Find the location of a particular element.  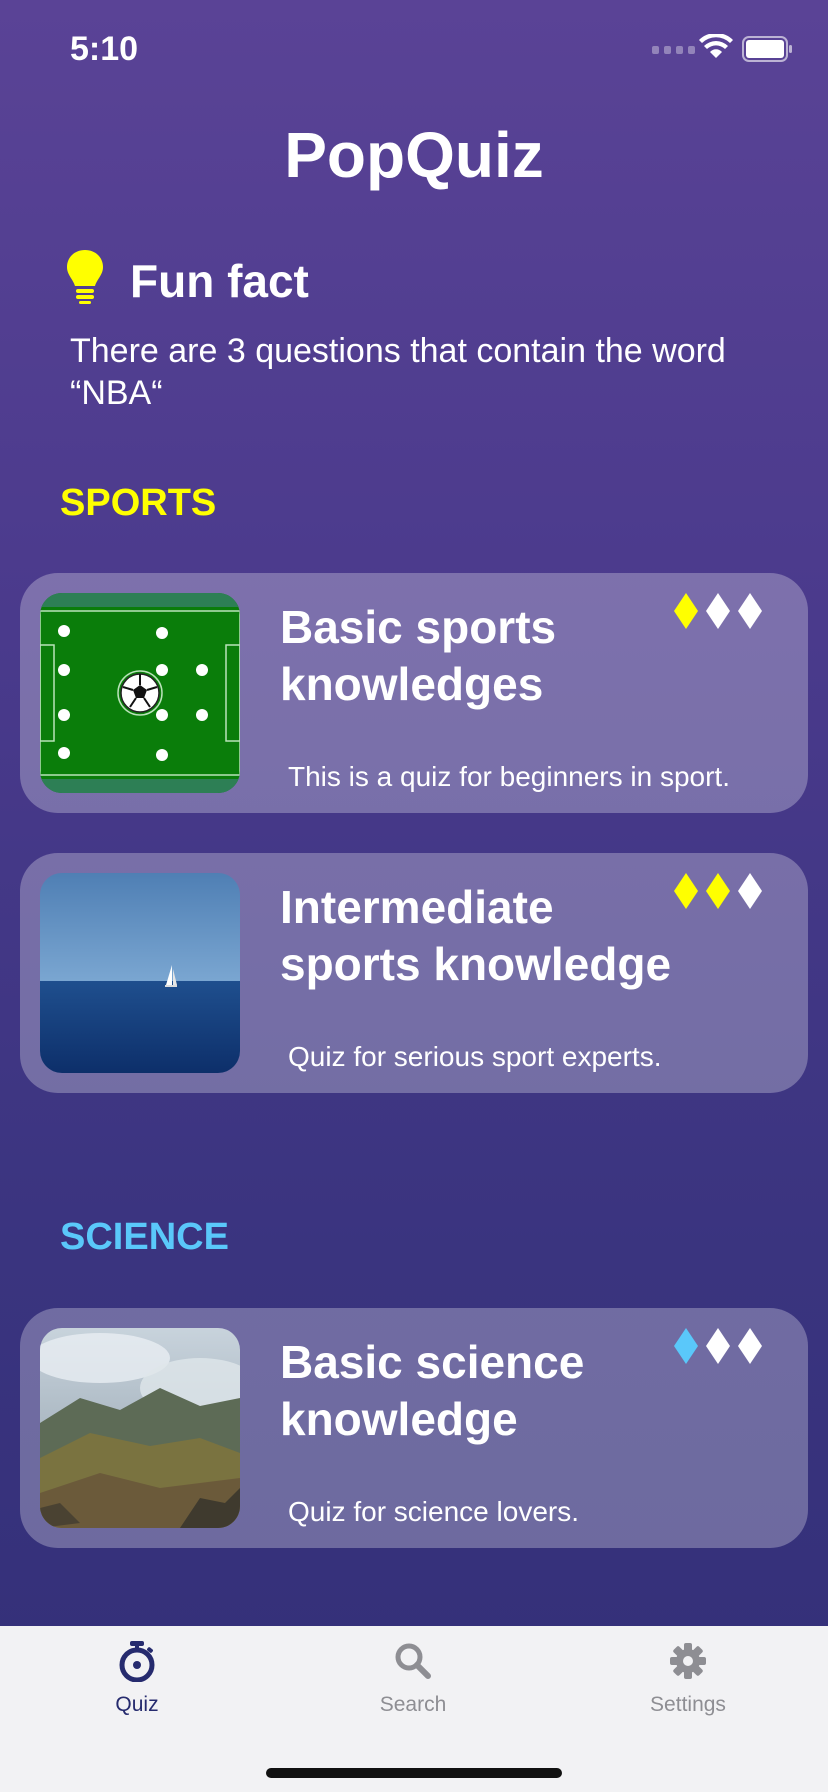

mountain-landscape-image is located at coordinates (140, 1428).